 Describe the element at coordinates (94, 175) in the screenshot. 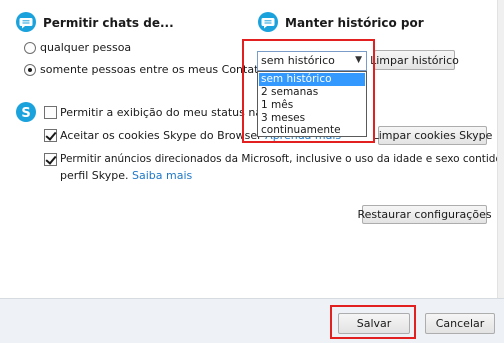

I see `ads-label-text: perfil Skype.` at that location.